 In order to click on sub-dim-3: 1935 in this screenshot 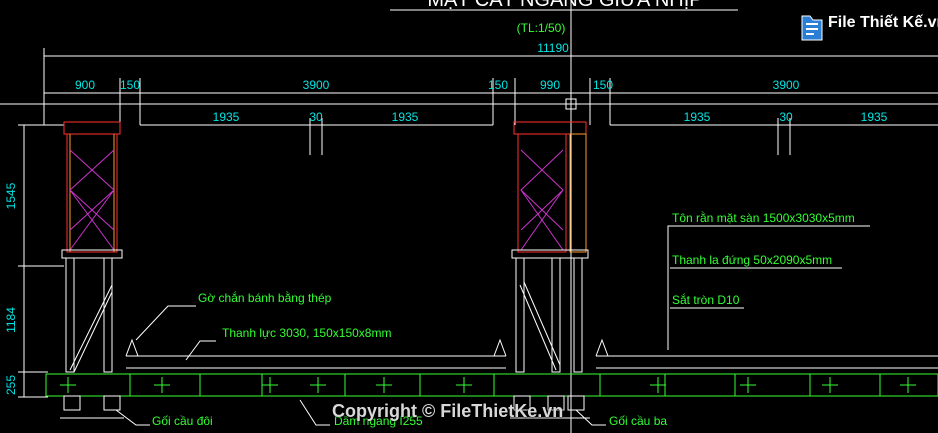, I will do `click(697, 117)`.